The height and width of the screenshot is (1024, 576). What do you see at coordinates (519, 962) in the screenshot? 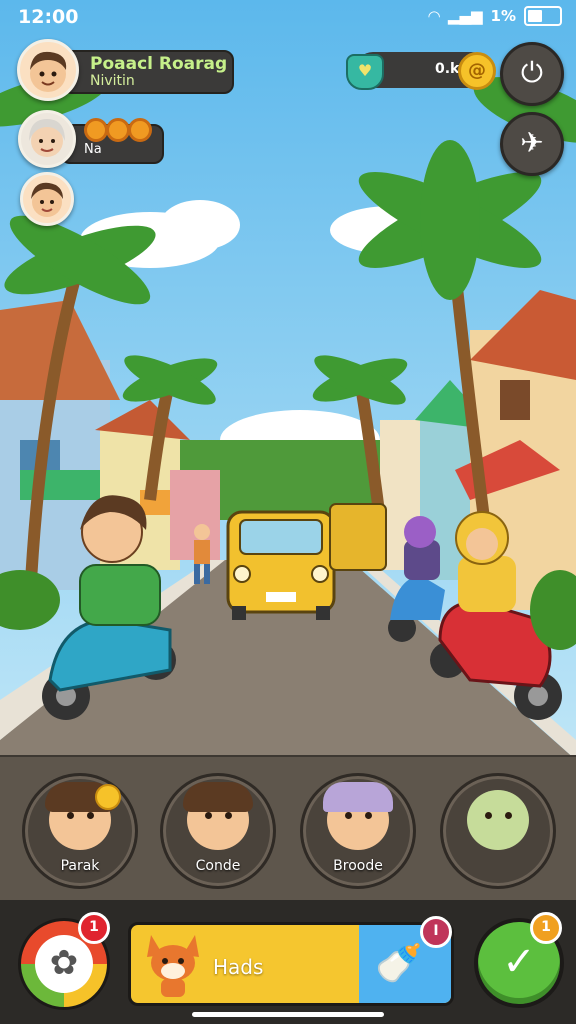
I see `checkmark-icon: ✓` at bounding box center [519, 962].